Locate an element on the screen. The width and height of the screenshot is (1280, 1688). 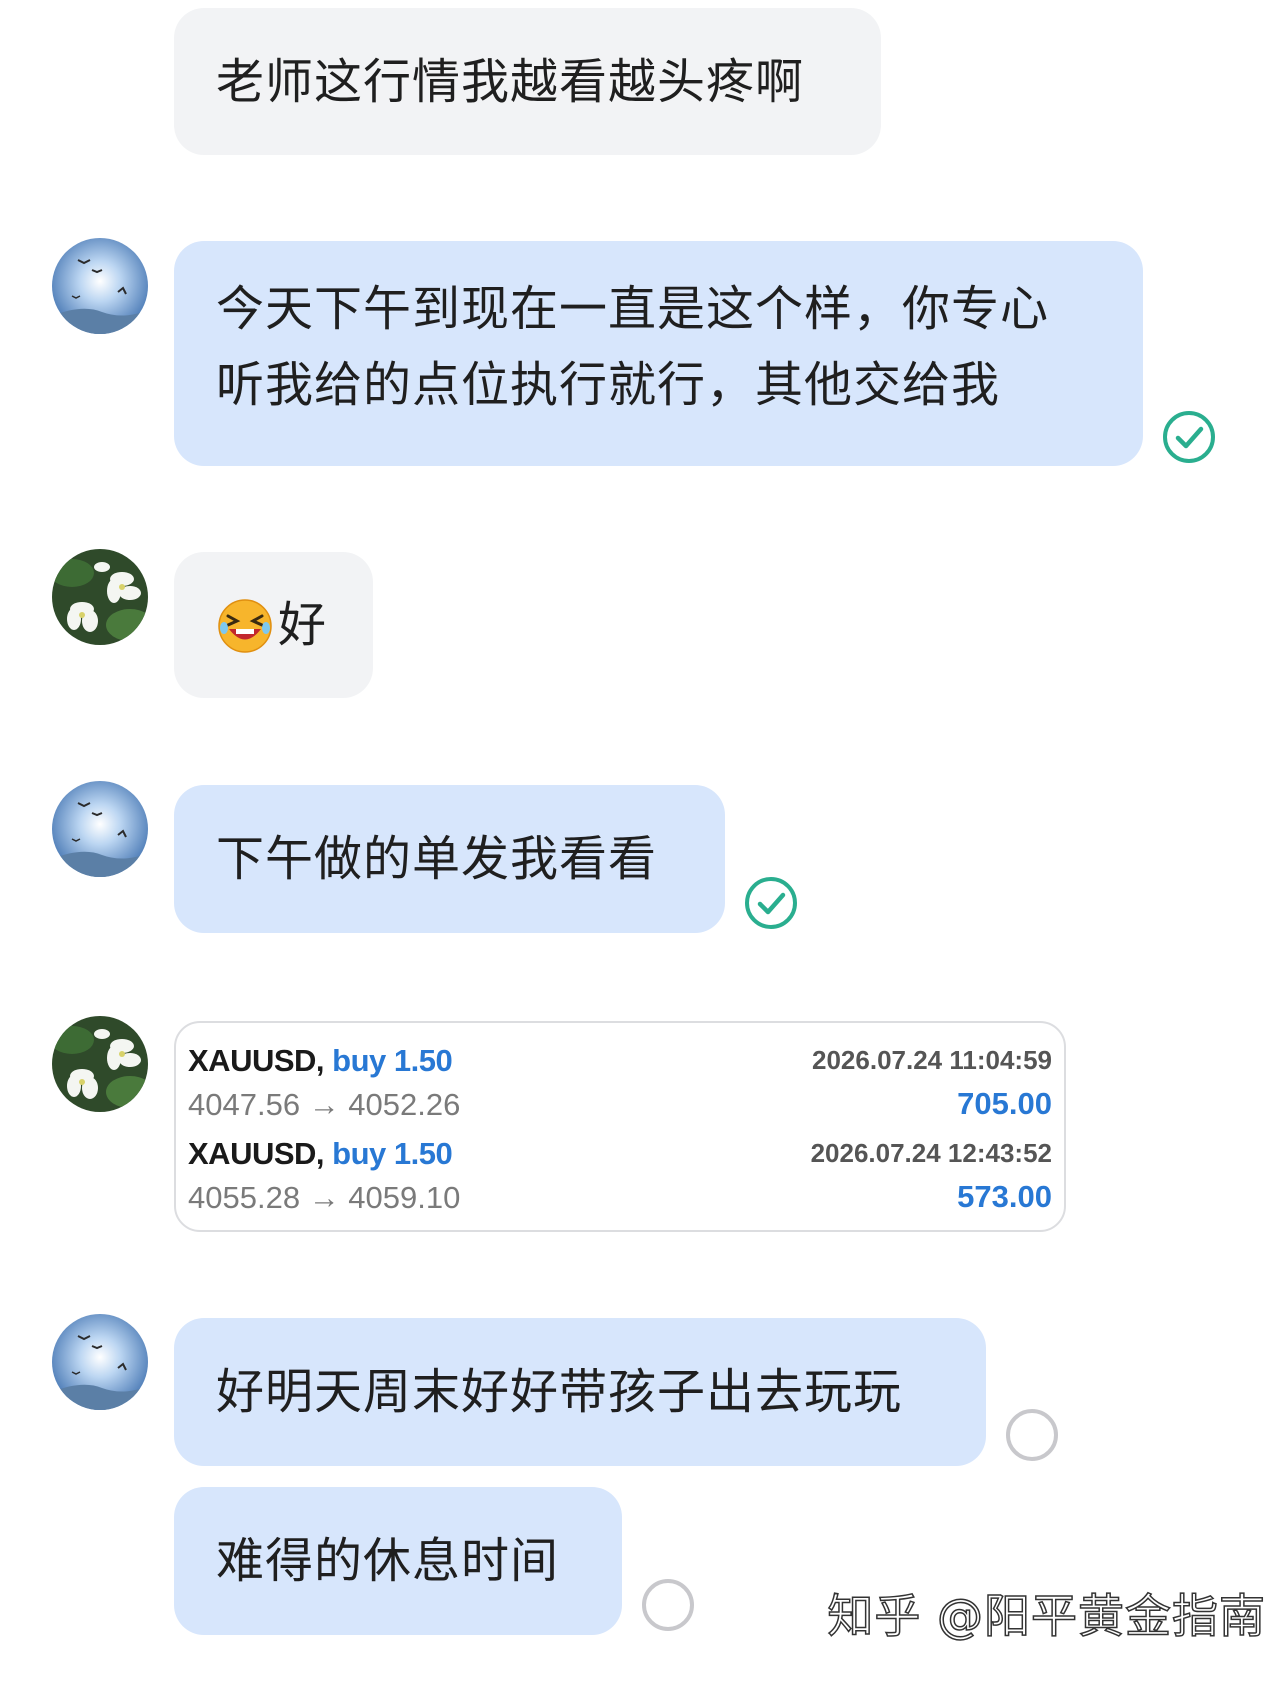
message-bubble-outgoing: 难得的休息时间 is located at coordinates (398, 1561).